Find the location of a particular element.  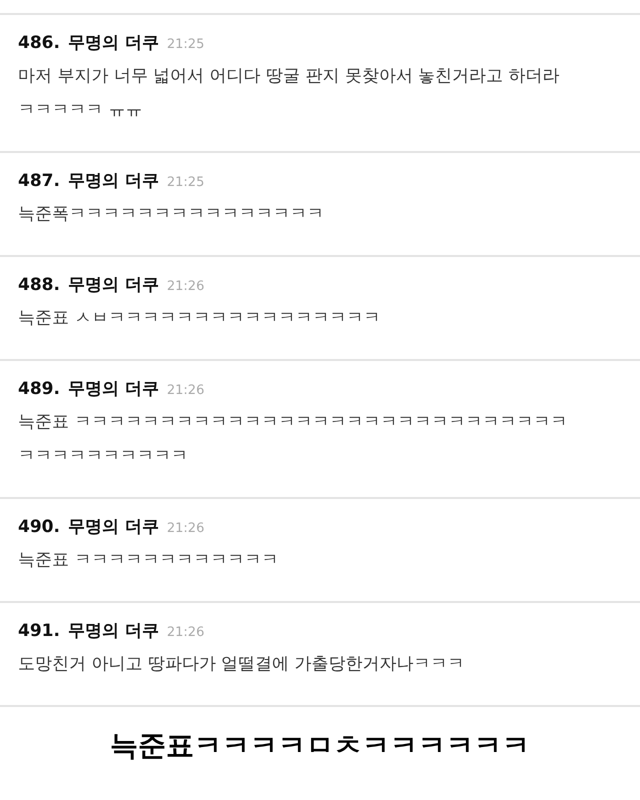

comment-text: 늑준폭ㅋㅋㅋㅋㅋㅋㅋㅋㅋㅋㅋㅋㅋㅋㅋ is located at coordinates (171, 214).